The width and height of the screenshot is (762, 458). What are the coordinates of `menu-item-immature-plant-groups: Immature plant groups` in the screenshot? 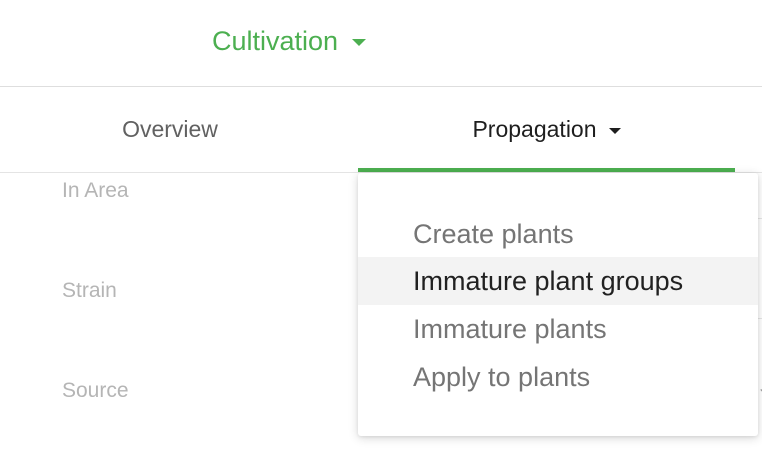 It's located at (558, 281).